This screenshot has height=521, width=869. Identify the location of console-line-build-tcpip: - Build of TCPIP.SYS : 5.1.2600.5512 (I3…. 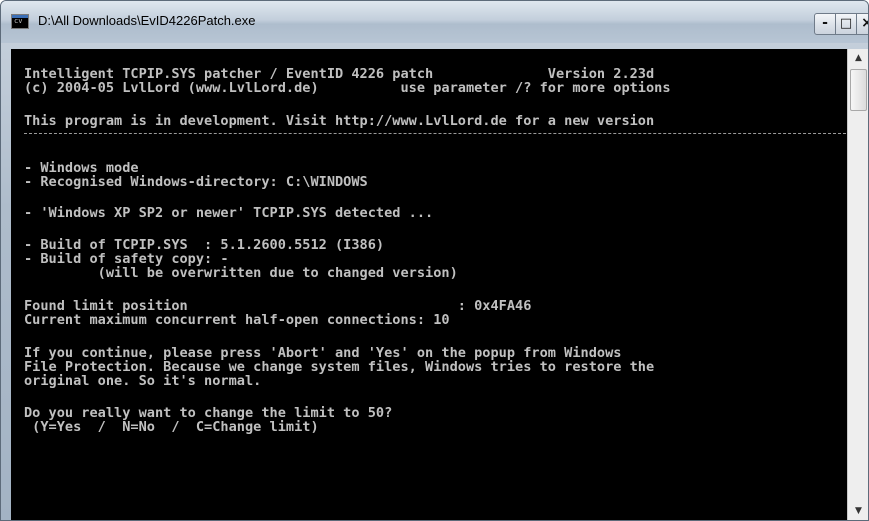
(204, 245).